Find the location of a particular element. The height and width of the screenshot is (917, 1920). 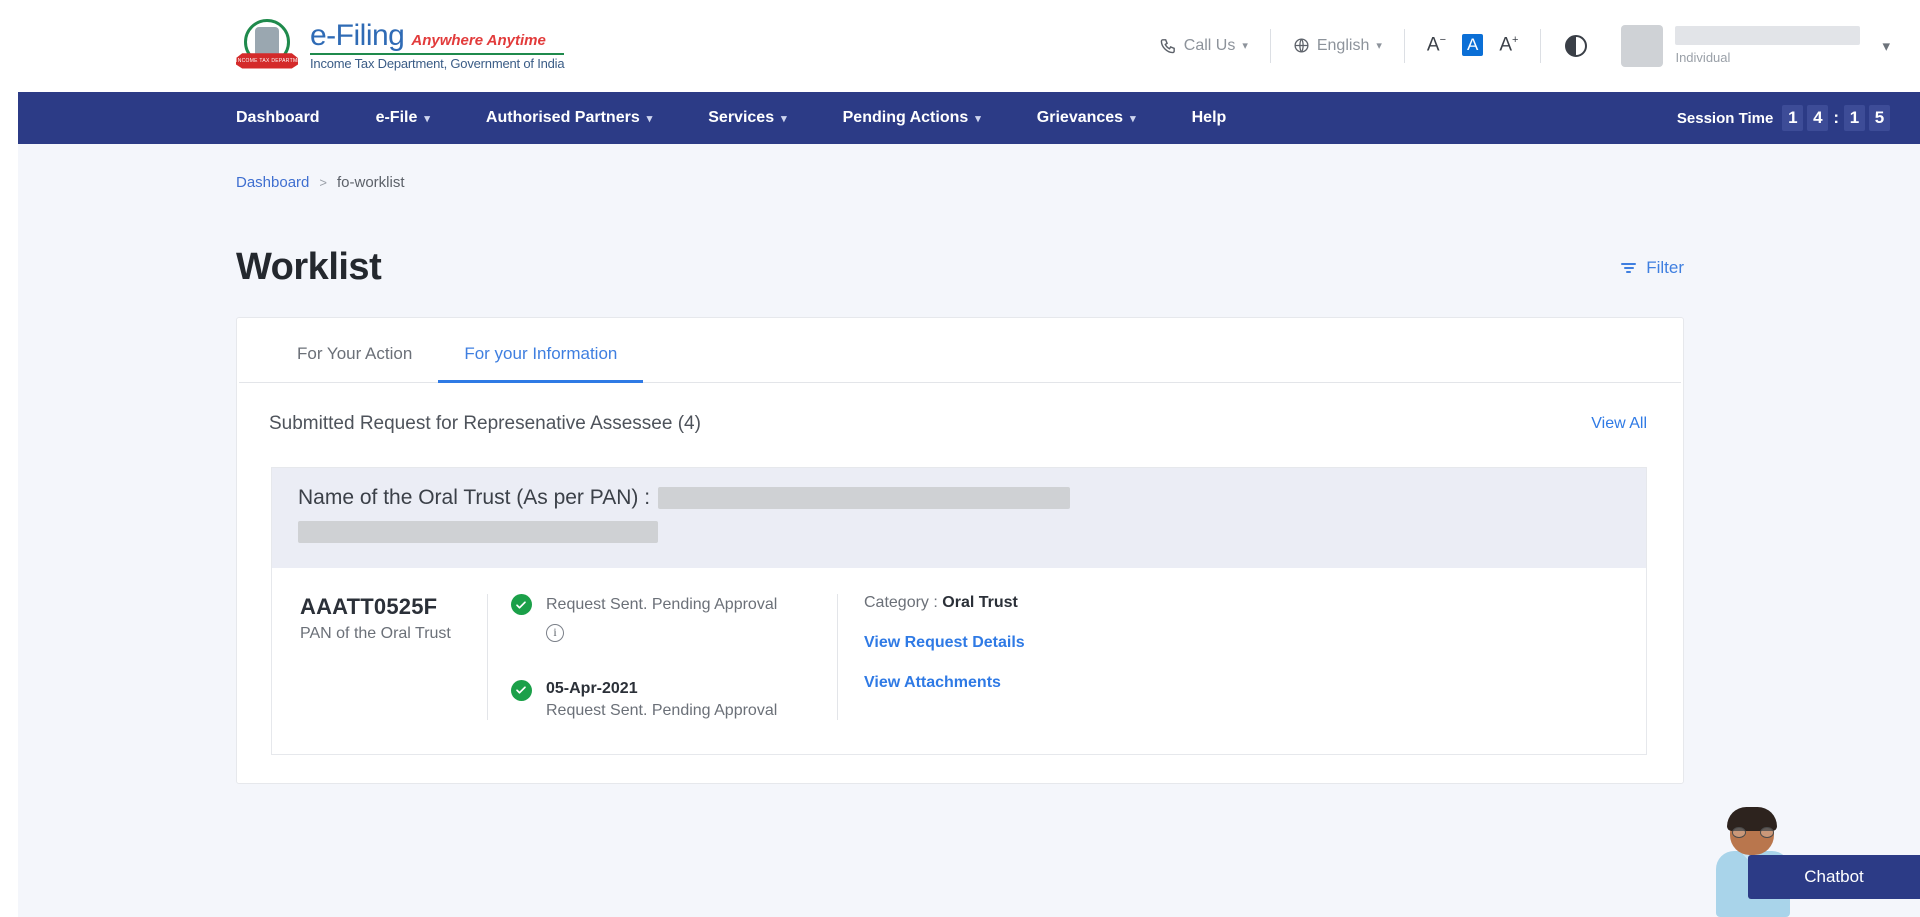

contrast-toggle is located at coordinates (1576, 45).